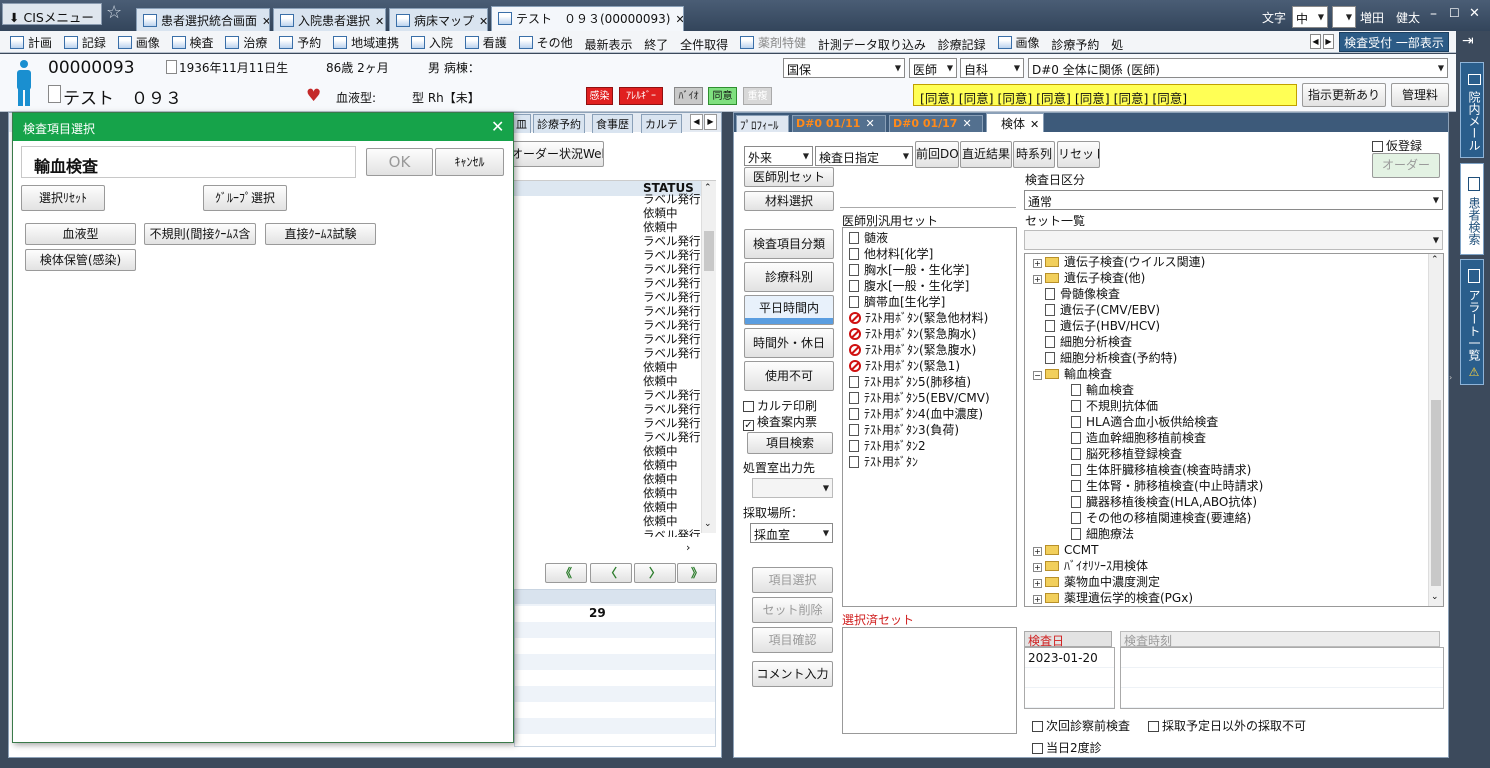 The height and width of the screenshot is (768, 1490). I want to click on tree-folder: + 薬物血中濃度測定, so click(1238, 582).